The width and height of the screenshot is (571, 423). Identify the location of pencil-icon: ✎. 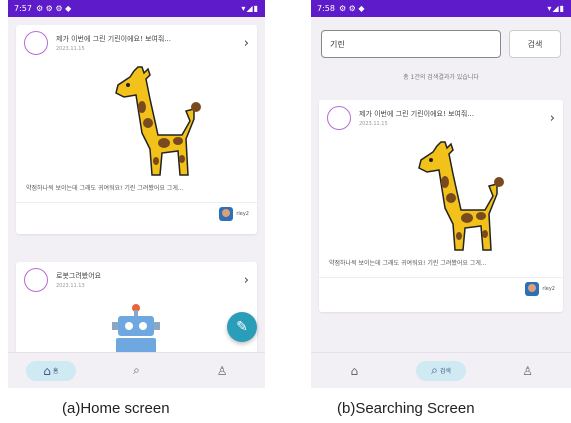
(242, 327).